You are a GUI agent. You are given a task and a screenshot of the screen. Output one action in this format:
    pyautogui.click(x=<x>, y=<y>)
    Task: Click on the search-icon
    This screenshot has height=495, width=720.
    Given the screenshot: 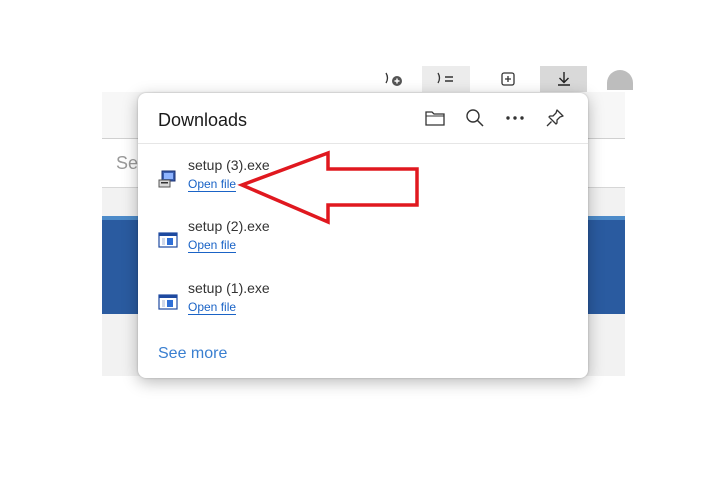 What is the action you would take?
    pyautogui.click(x=475, y=118)
    